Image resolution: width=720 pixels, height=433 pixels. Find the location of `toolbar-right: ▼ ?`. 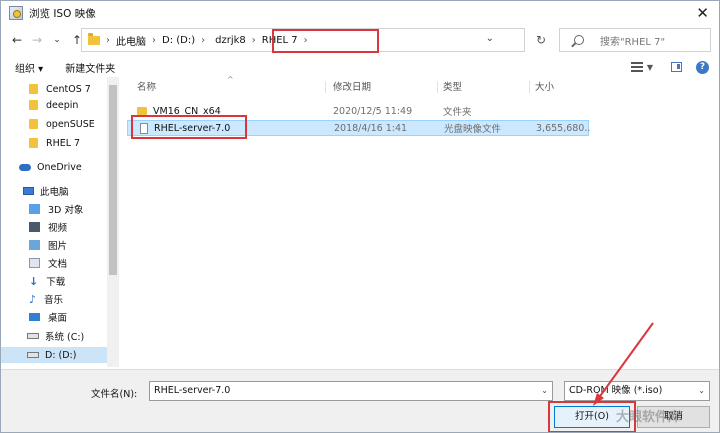

toolbar-right: ▼ ? is located at coordinates (674, 67).